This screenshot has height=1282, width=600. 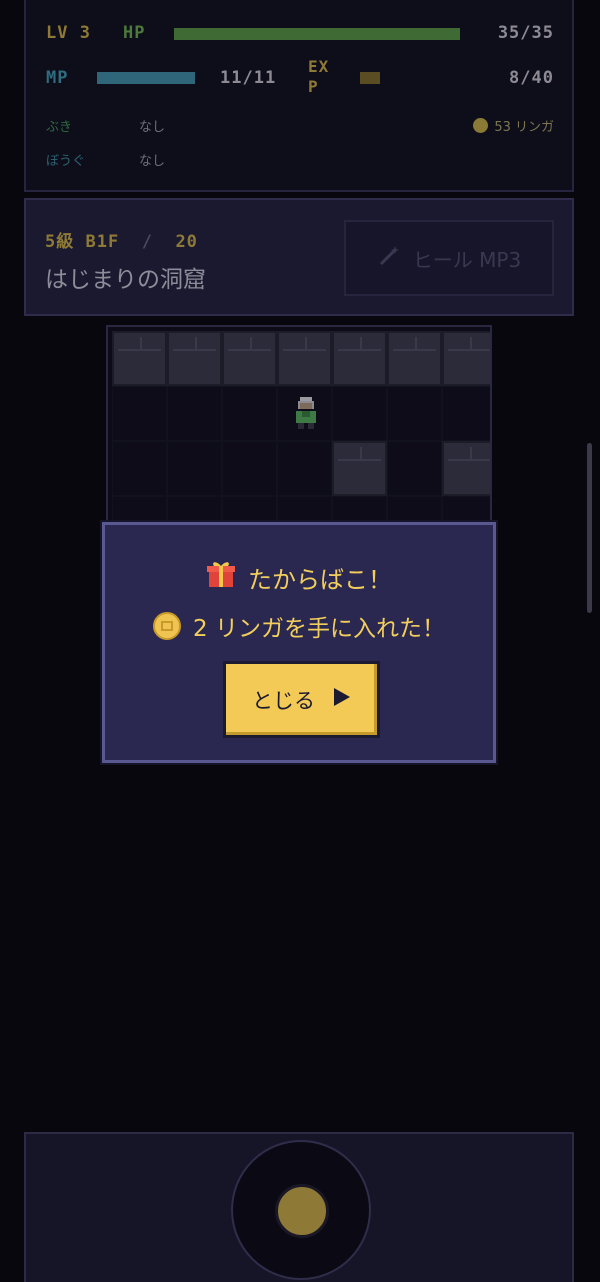 I want to click on close-button-label: とじる, so click(x=283, y=700).